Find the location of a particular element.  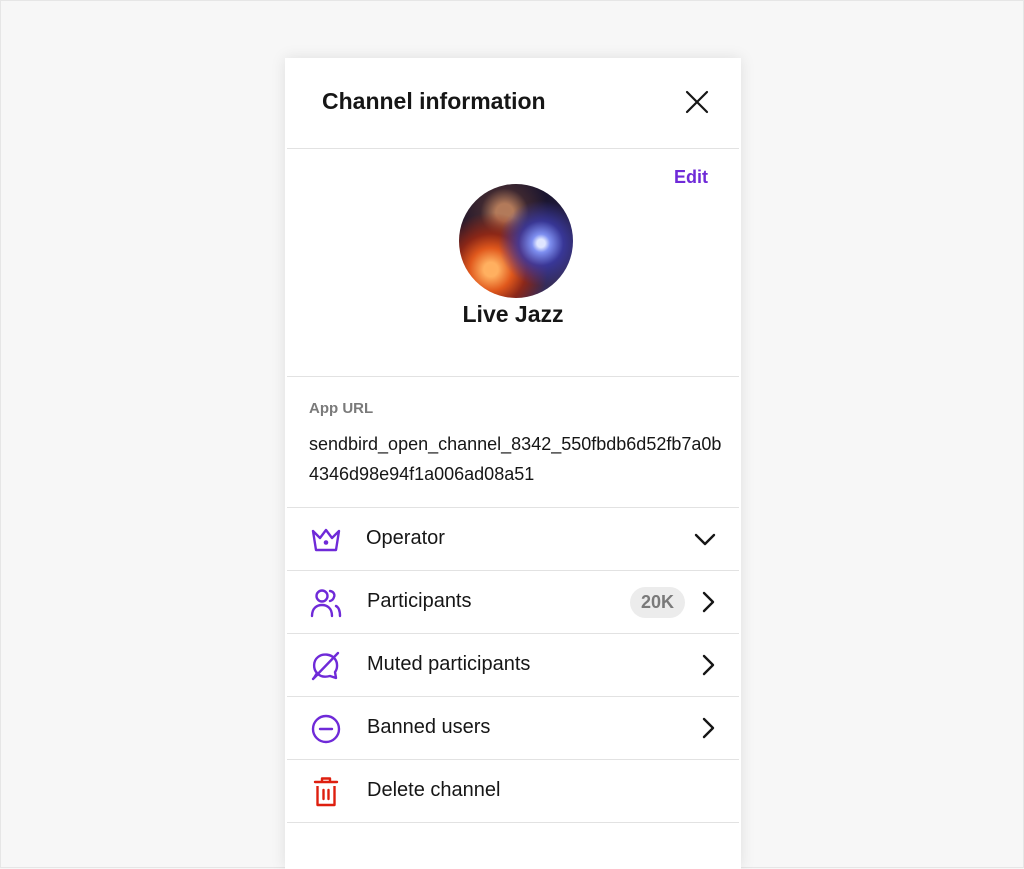

menu-item-operator: Operator is located at coordinates (513, 539).